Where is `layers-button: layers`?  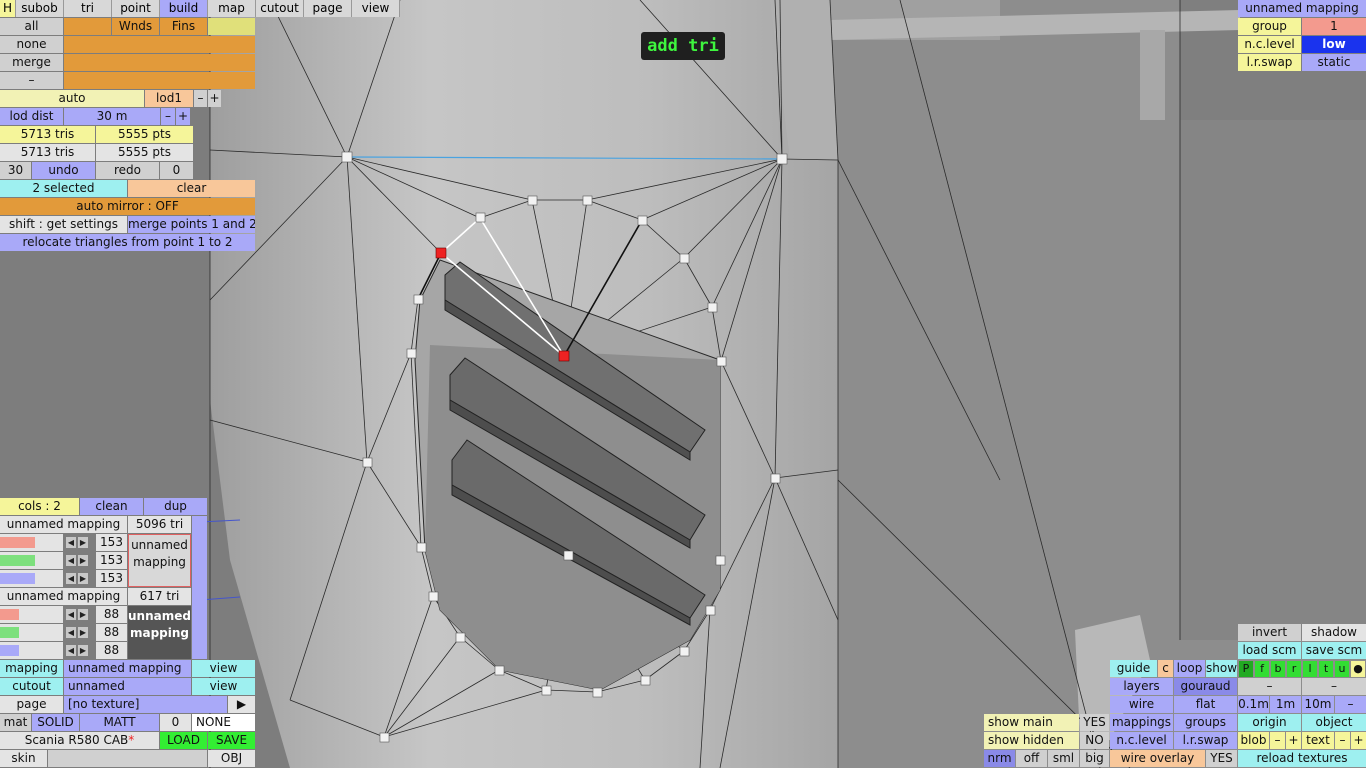
layers-button: layers is located at coordinates (1141, 686).